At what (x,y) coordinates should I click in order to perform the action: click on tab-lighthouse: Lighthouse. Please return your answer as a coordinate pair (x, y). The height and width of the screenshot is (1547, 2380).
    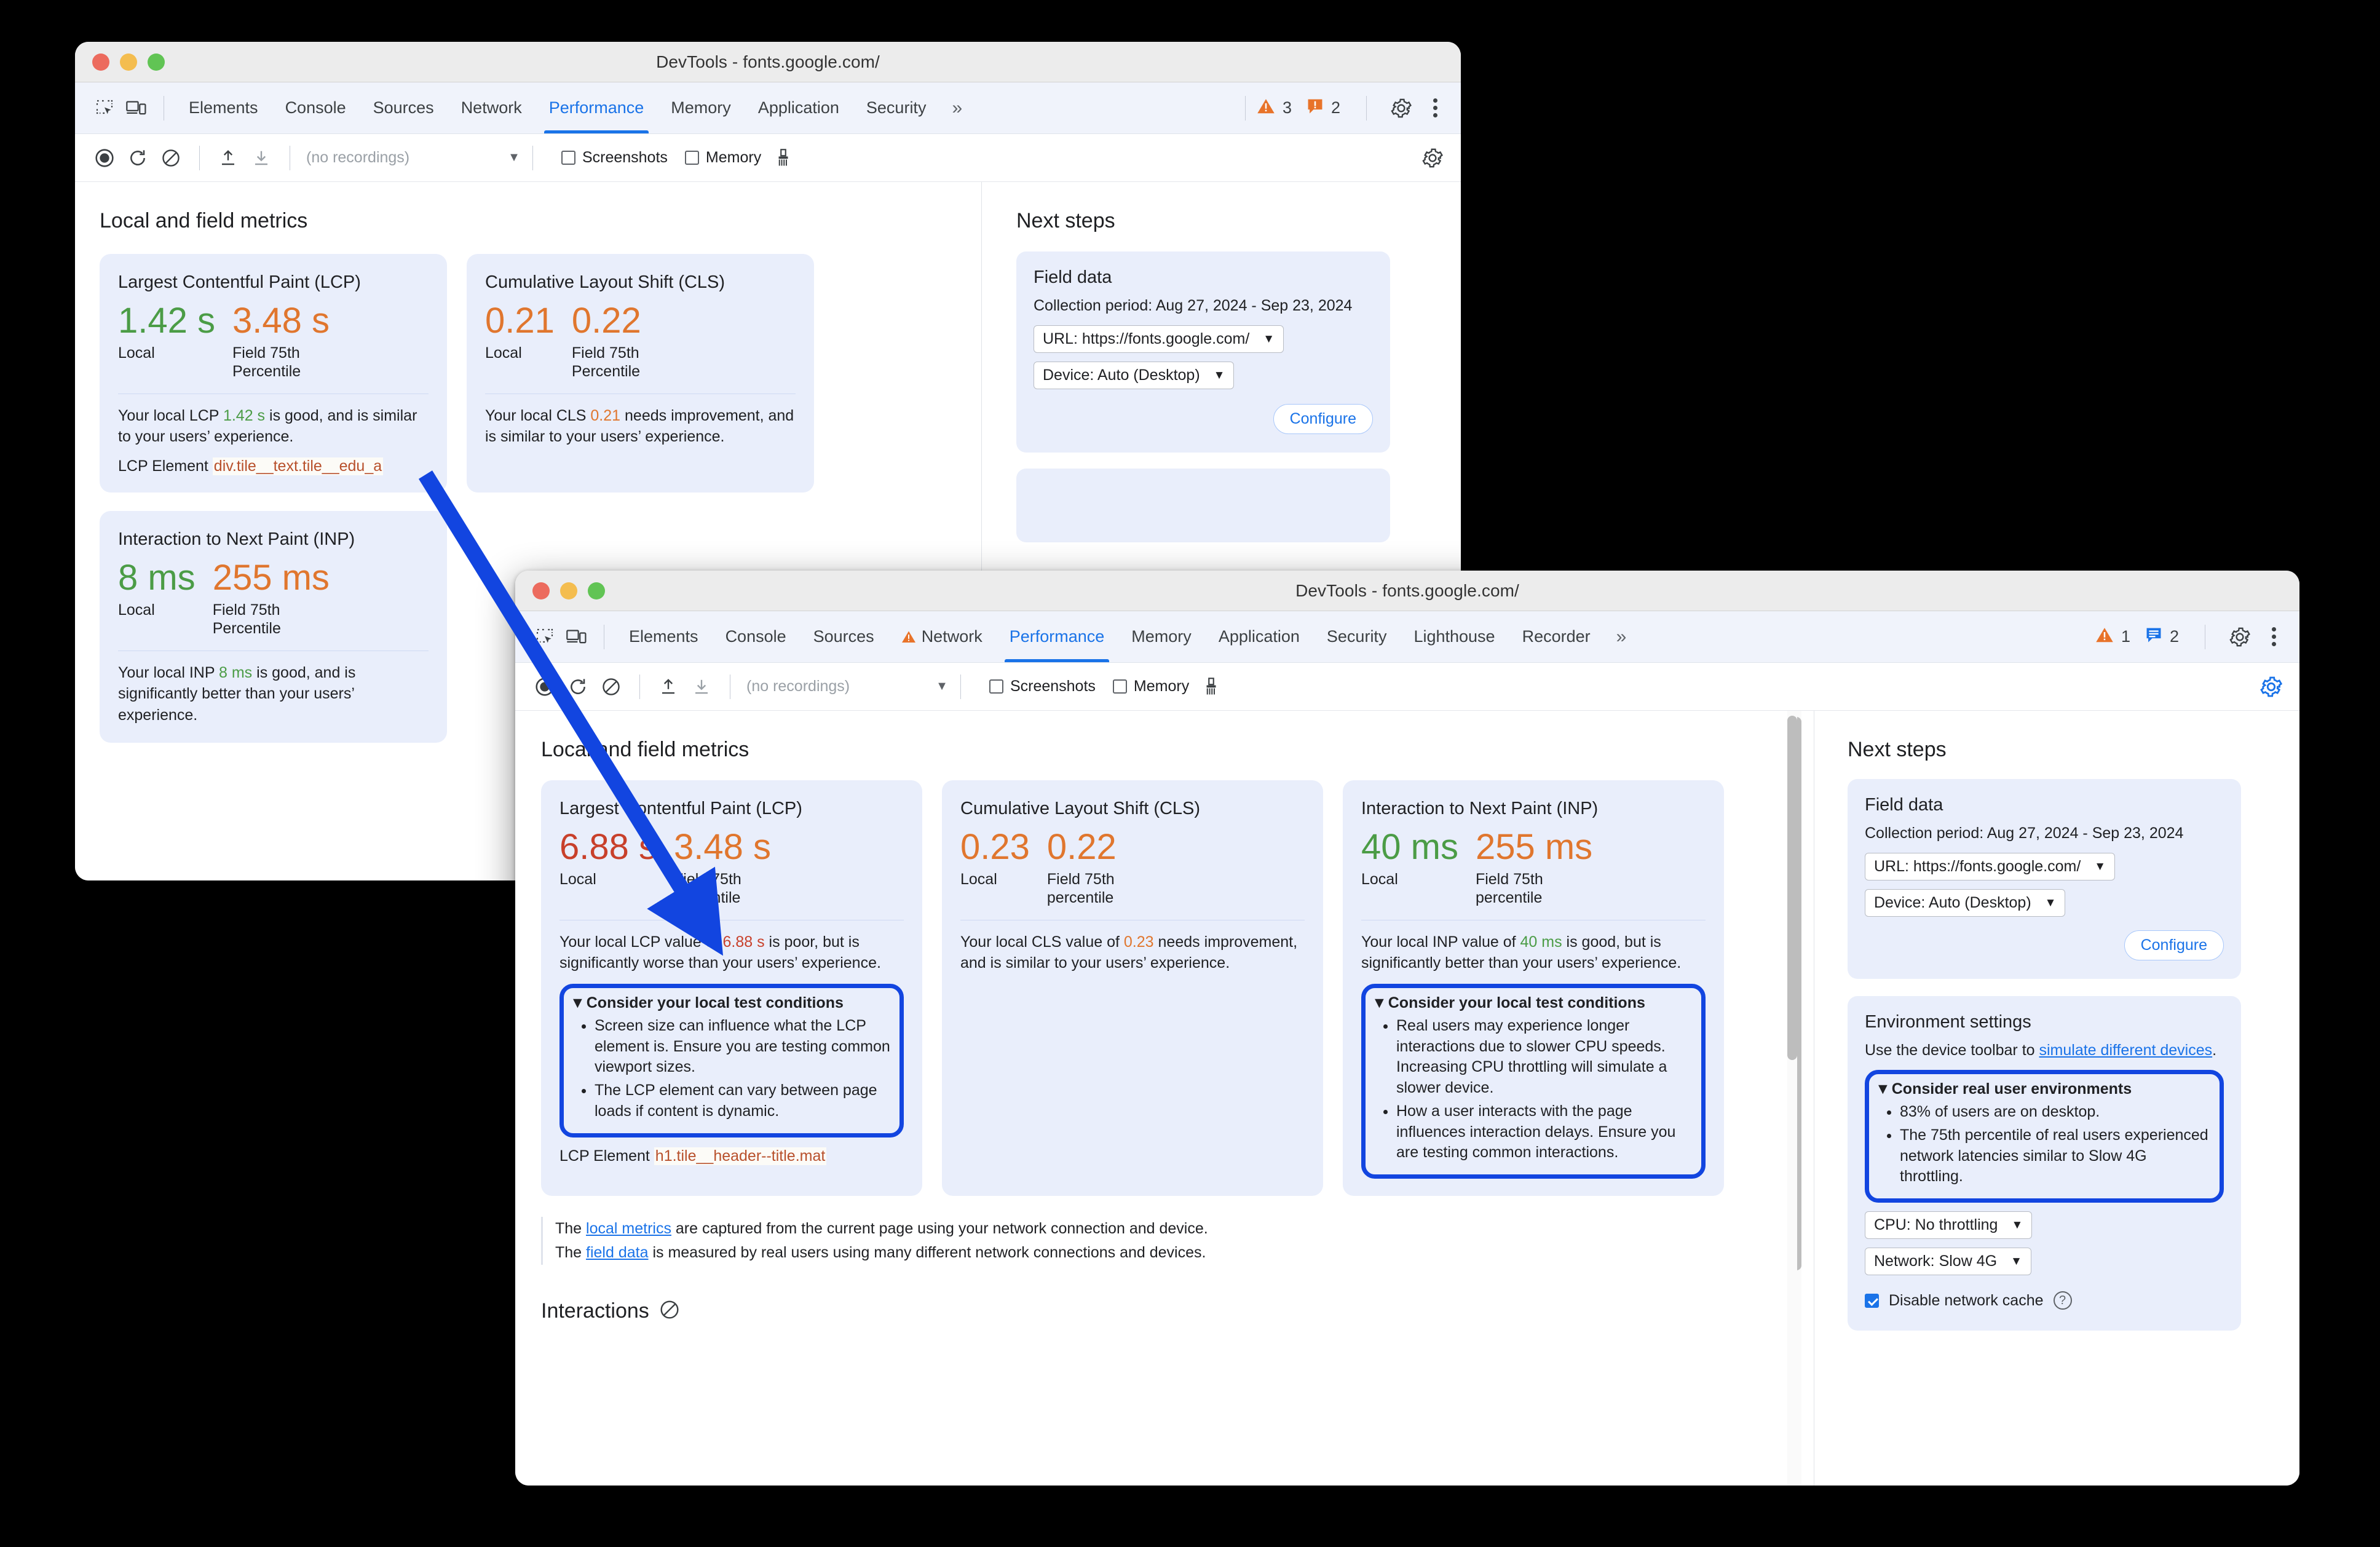
    Looking at the image, I should click on (1454, 636).